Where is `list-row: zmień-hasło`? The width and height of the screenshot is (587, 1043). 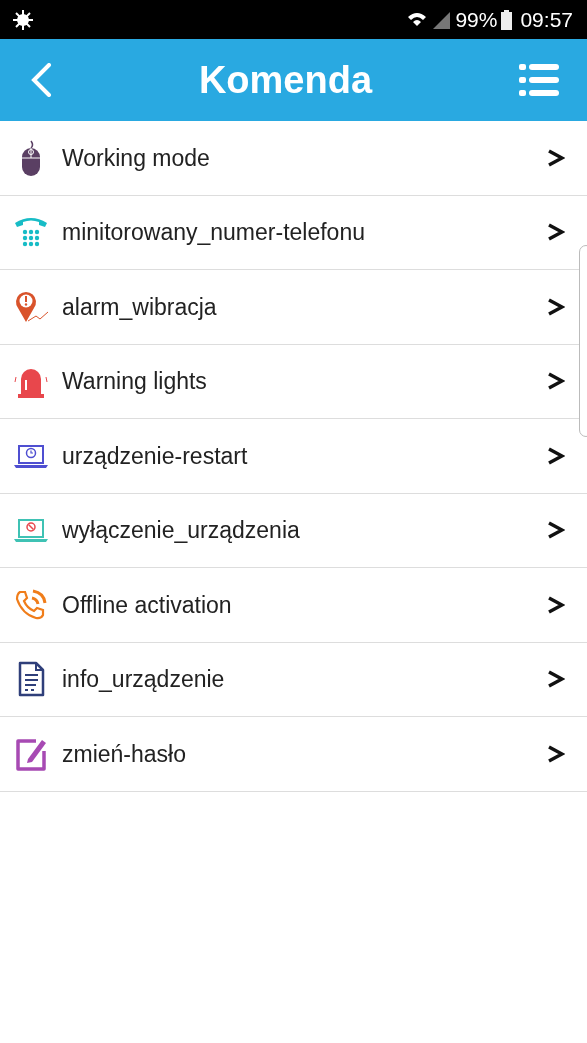
list-row: zmień-hasło is located at coordinates (293, 754).